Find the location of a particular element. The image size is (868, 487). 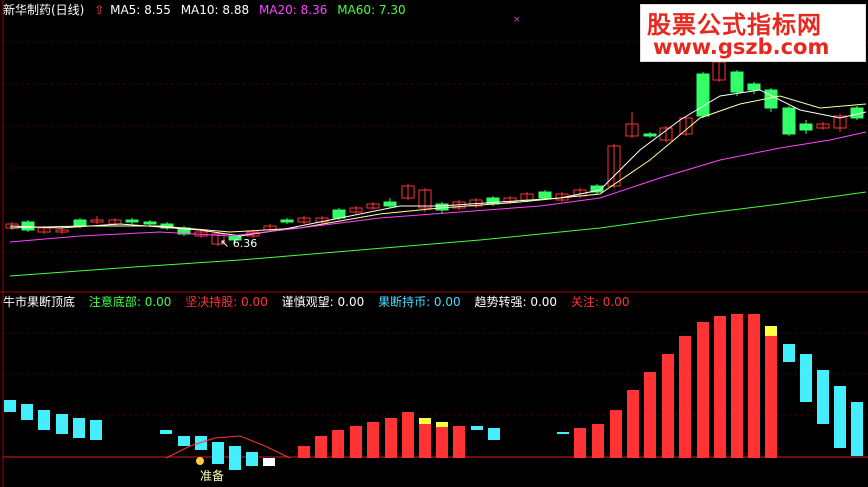

sub-chart-title: 牛市果断顶底 is located at coordinates (39, 302).